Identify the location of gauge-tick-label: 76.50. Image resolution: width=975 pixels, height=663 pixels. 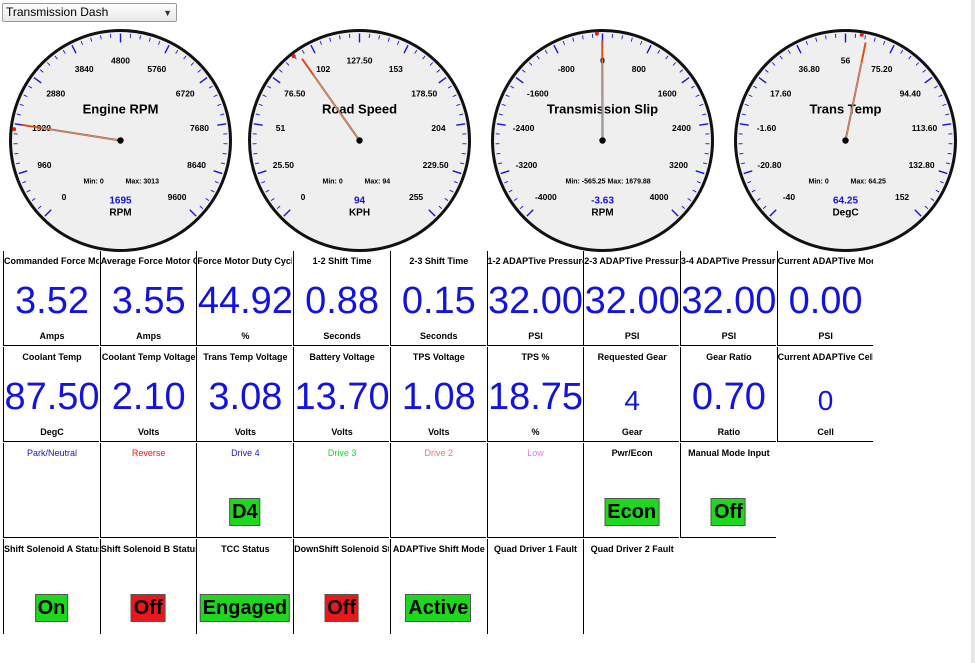
(295, 93).